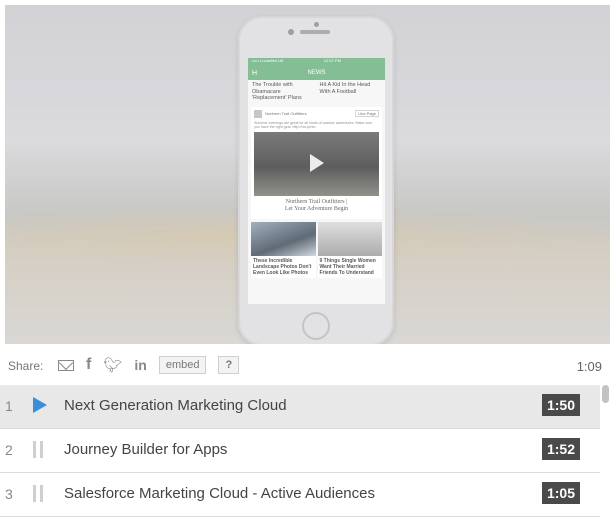 Image resolution: width=616 pixels, height=517 pixels. What do you see at coordinates (140, 365) in the screenshot?
I see `linkedin-icon: in` at bounding box center [140, 365].